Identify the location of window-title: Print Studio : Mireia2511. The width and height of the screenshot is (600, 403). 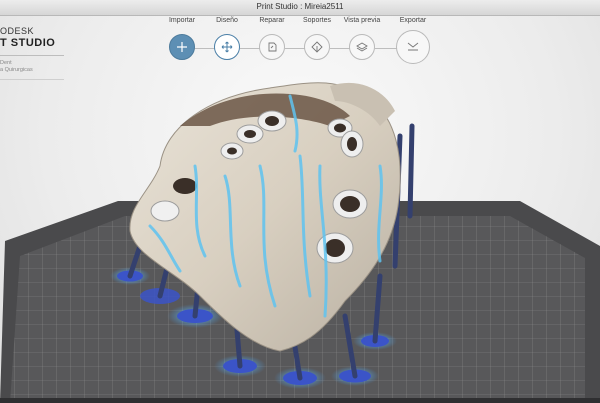
(300, 6).